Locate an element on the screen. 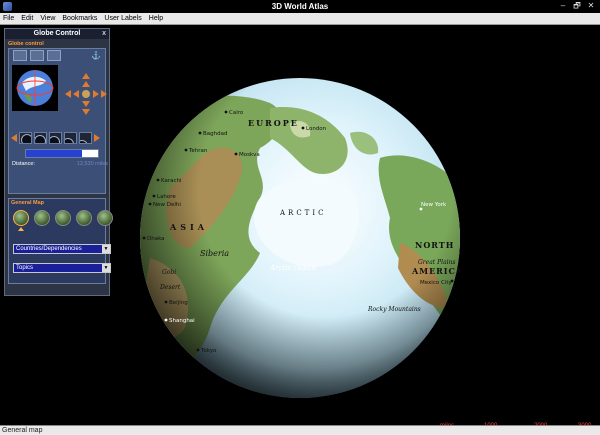 This screenshot has width=600, height=435. nav-left-small-icon is located at coordinates (76, 94).